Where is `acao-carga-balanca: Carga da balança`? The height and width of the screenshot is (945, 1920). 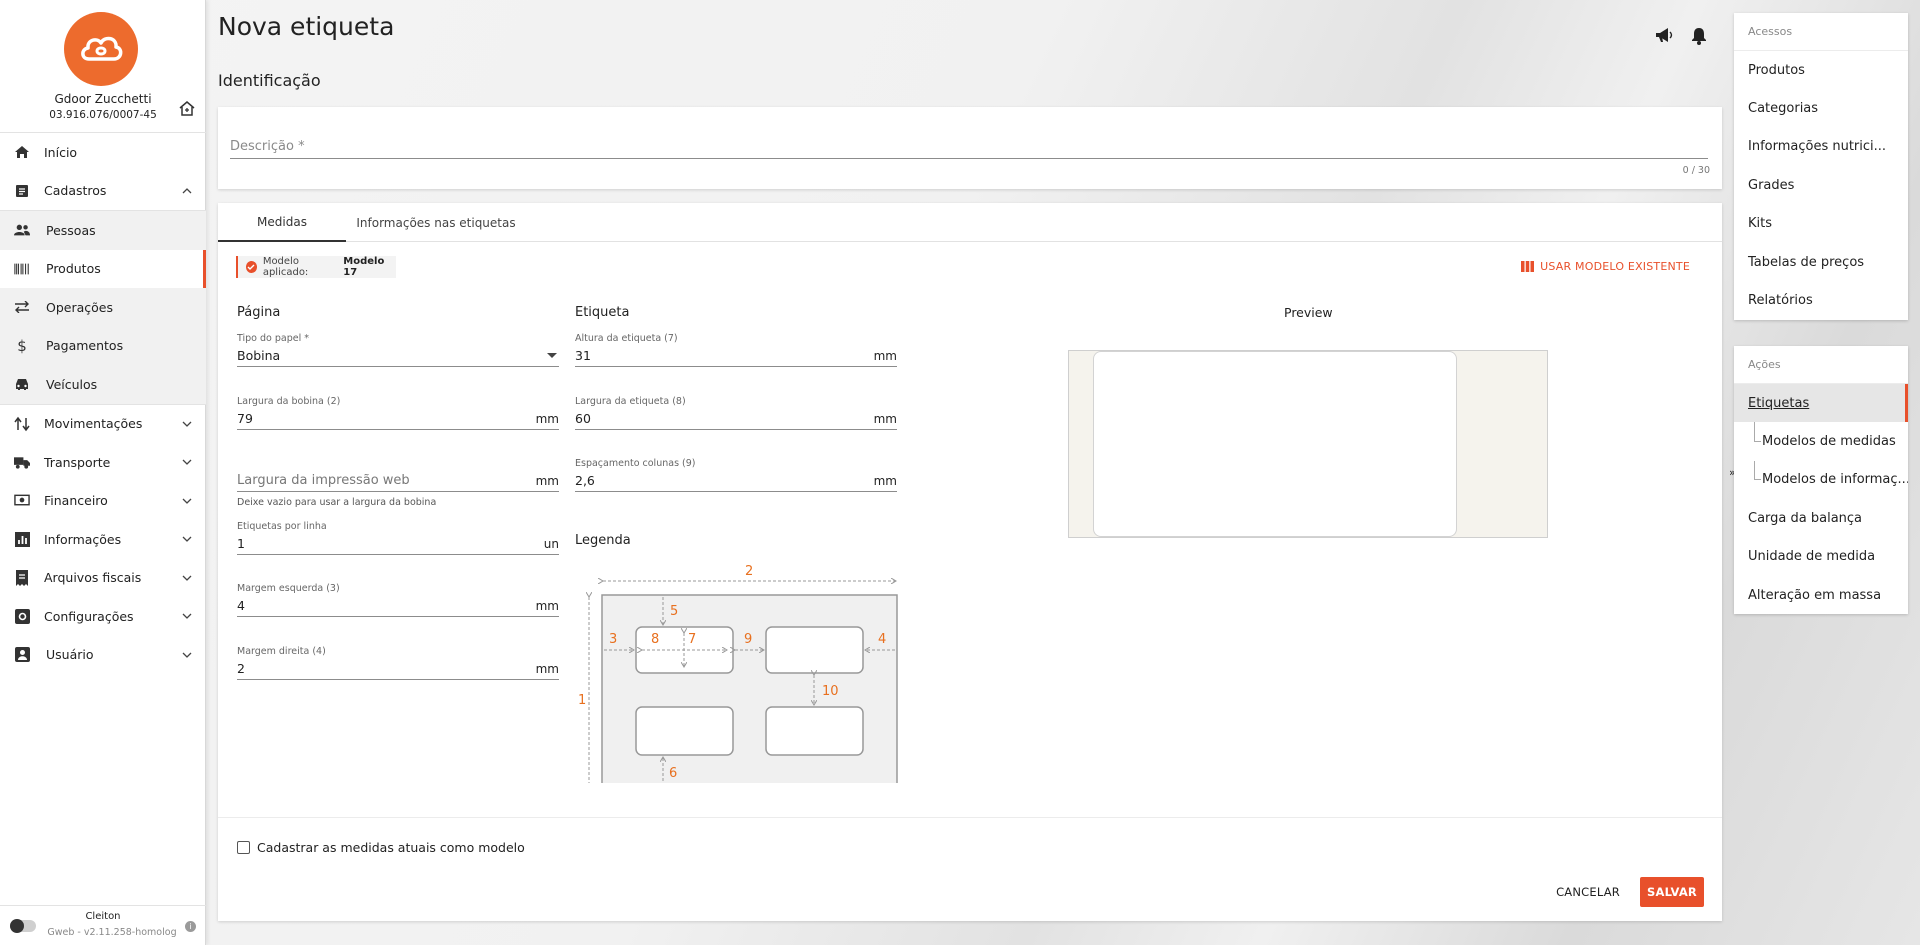
acao-carga-balanca: Carga da balança is located at coordinates (1821, 518).